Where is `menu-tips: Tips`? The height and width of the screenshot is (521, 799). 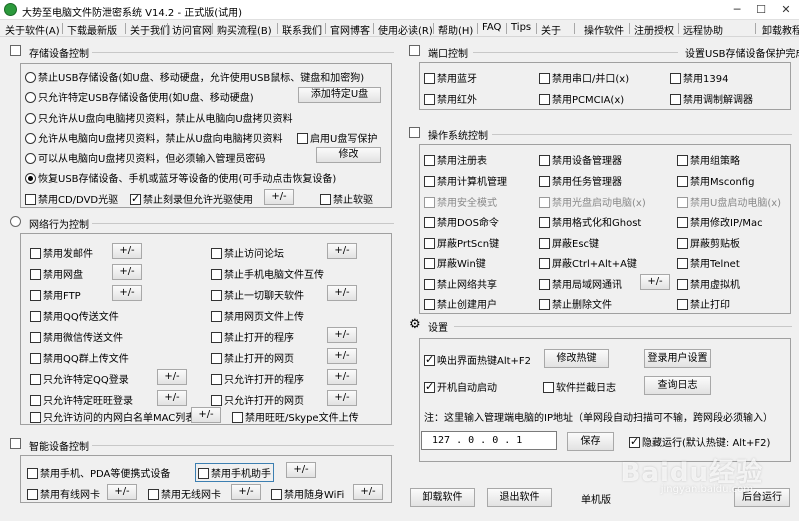
menu-tips: Tips is located at coordinates (521, 27).